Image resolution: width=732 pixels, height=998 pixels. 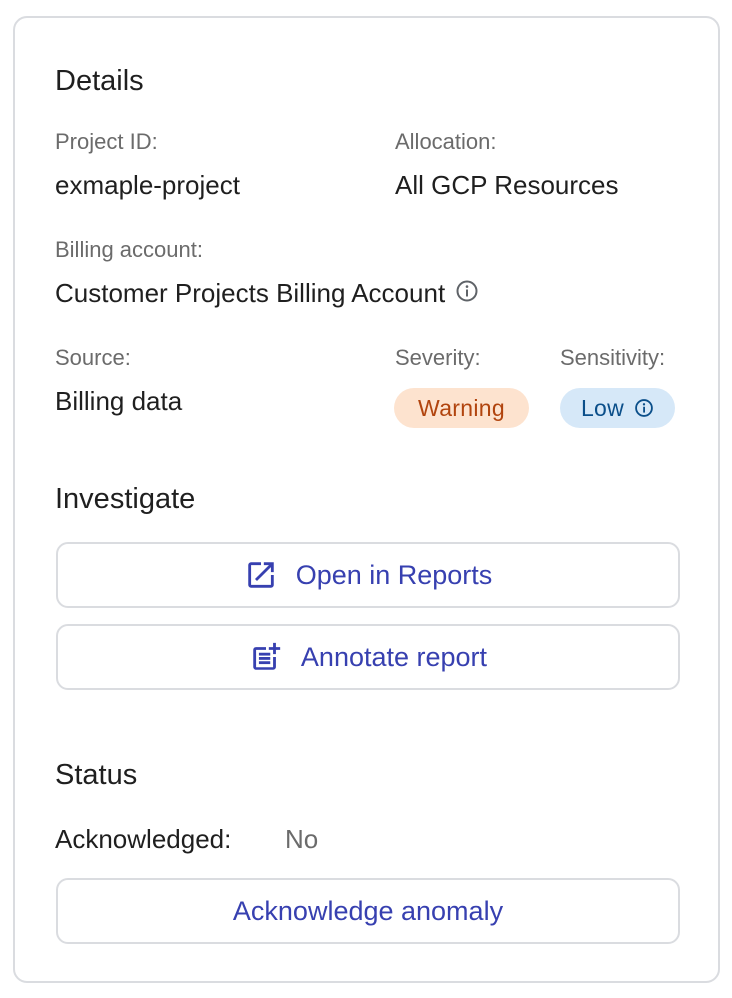 What do you see at coordinates (261, 575) in the screenshot?
I see `open-in-new-icon` at bounding box center [261, 575].